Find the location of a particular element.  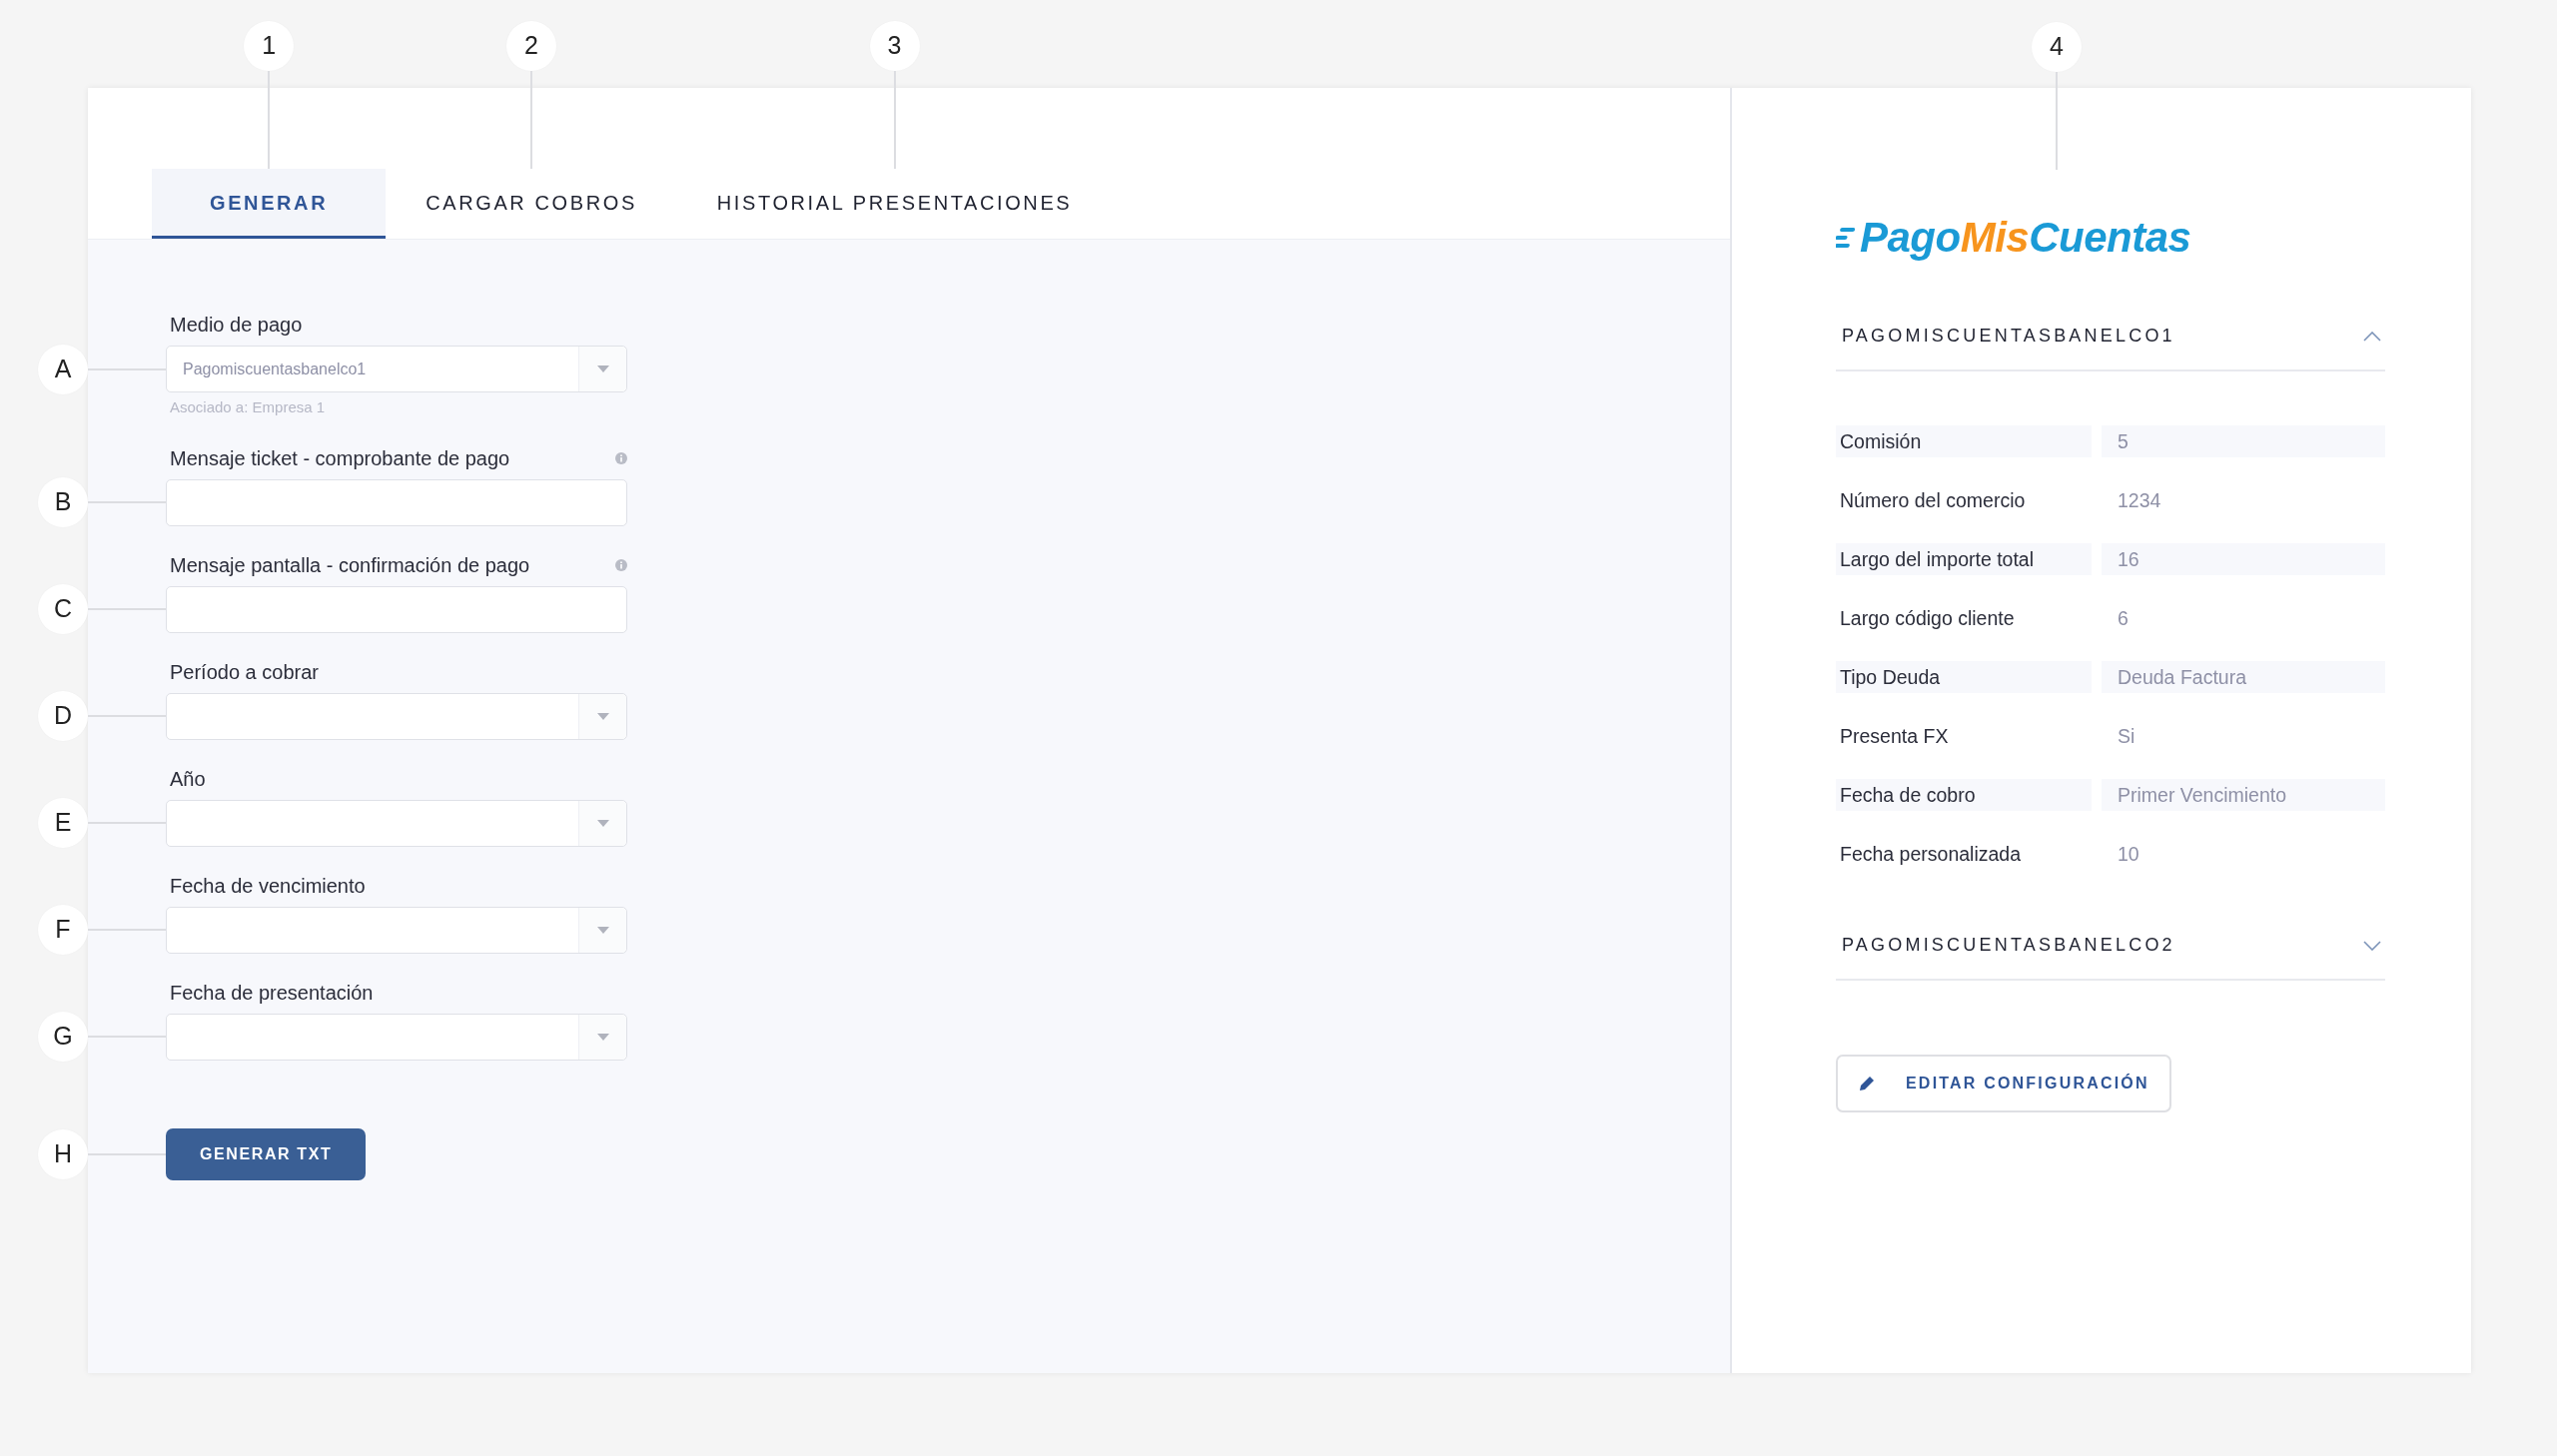

callout-marker: F is located at coordinates (63, 930).